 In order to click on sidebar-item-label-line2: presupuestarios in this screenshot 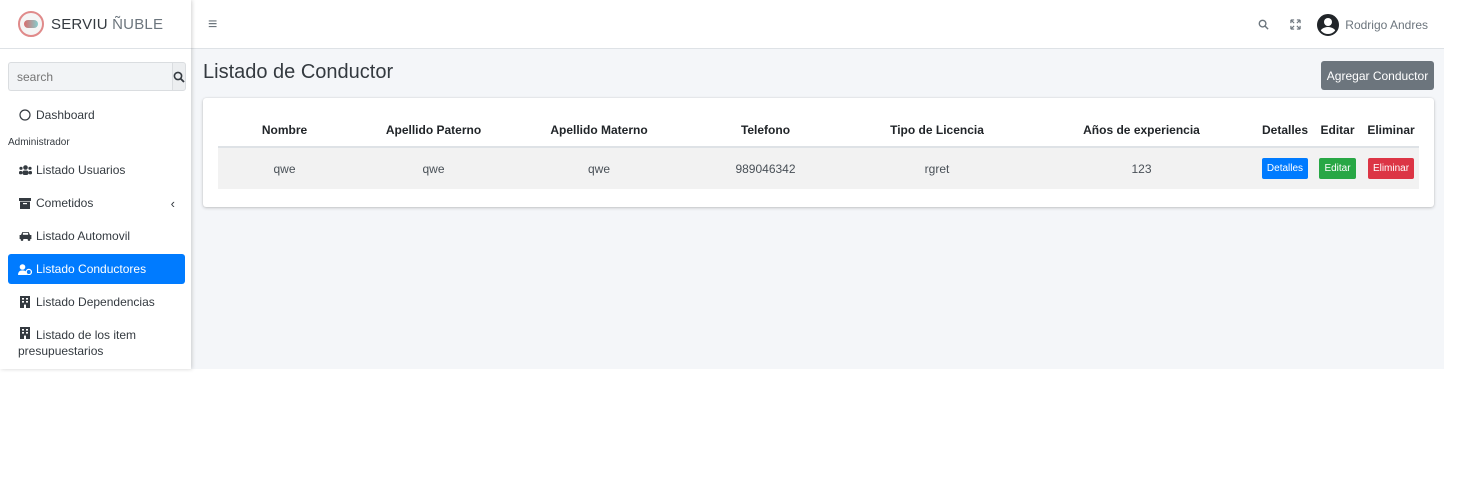, I will do `click(61, 351)`.